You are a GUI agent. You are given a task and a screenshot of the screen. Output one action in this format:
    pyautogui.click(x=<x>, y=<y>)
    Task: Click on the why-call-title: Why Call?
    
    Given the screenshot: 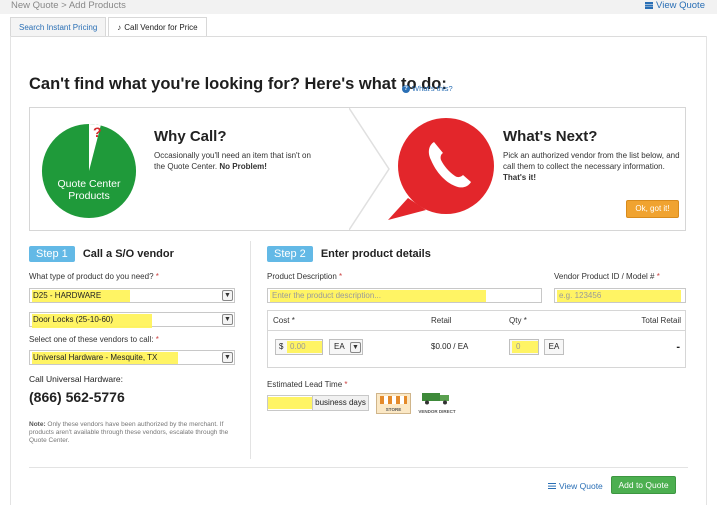 What is the action you would take?
    pyautogui.click(x=190, y=136)
    